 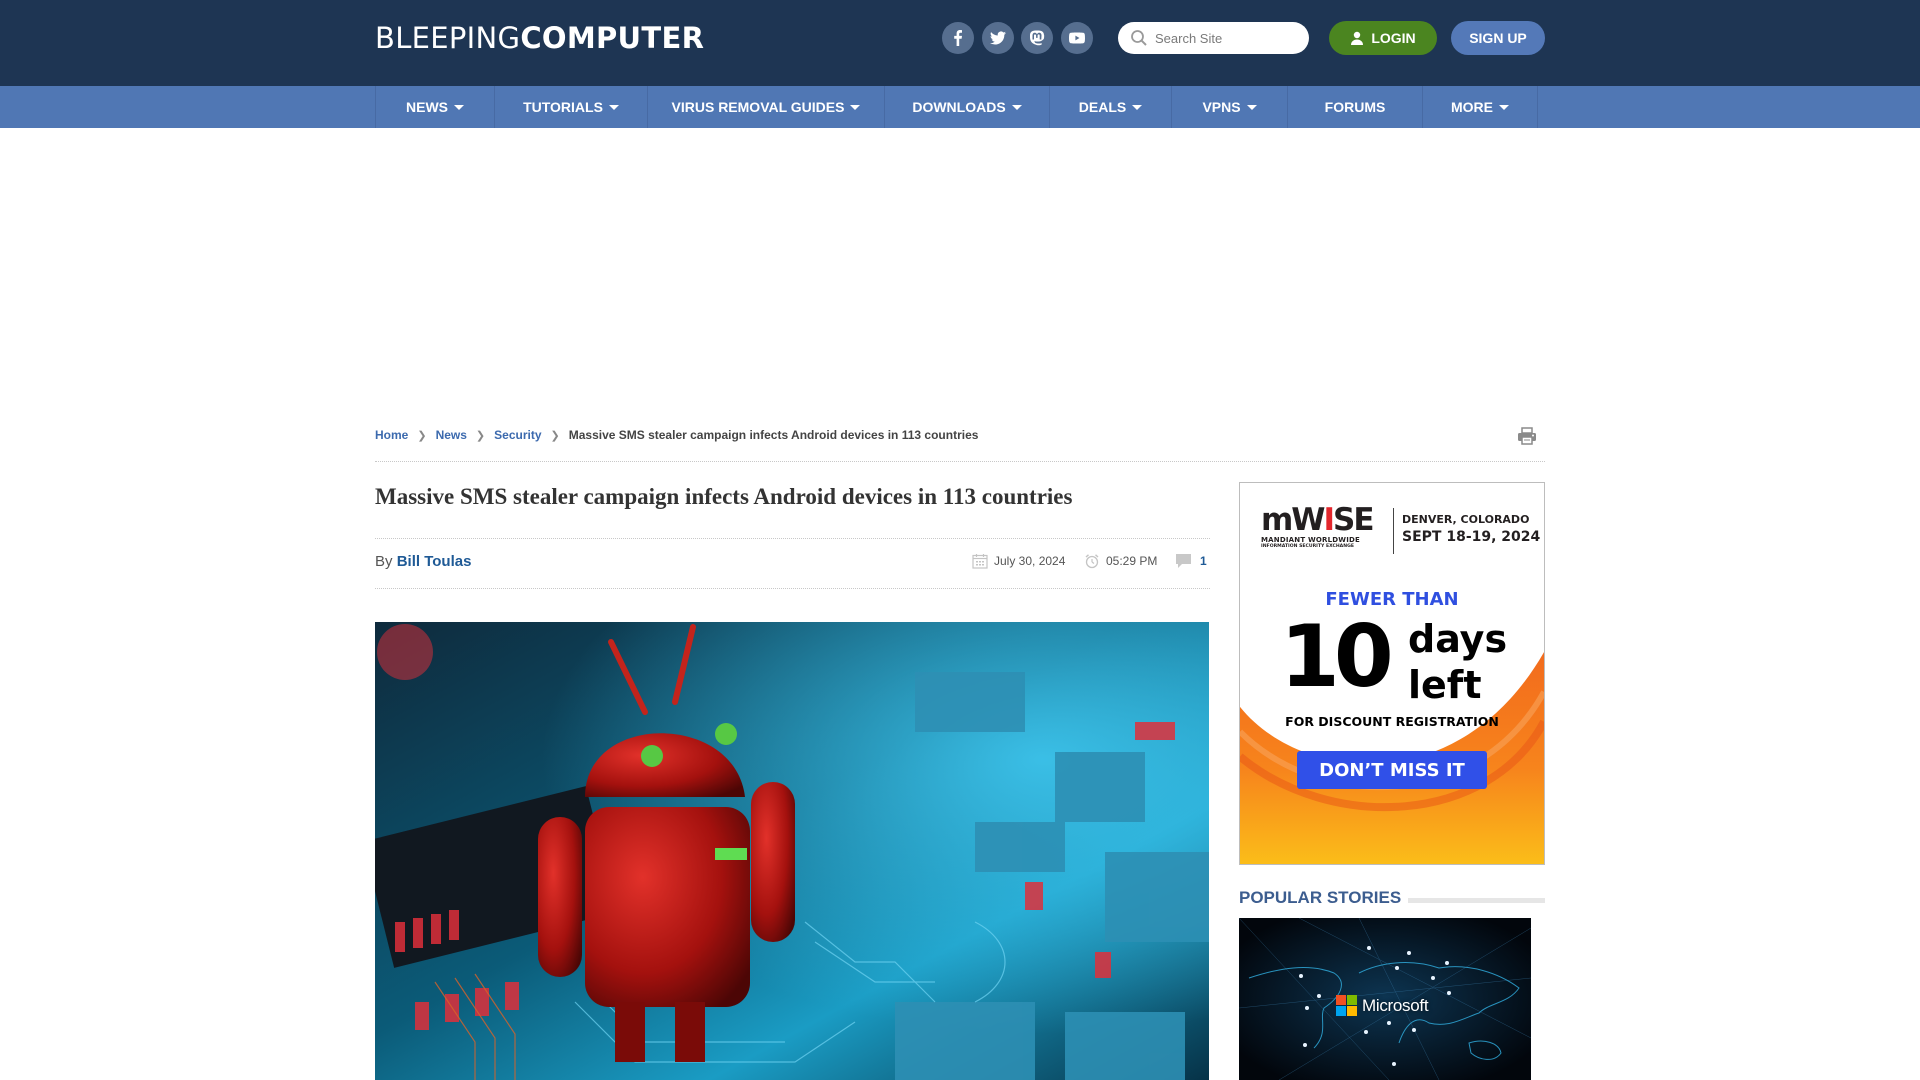 What do you see at coordinates (1395, 1005) in the screenshot?
I see `microsoft-text: Microsoft` at bounding box center [1395, 1005].